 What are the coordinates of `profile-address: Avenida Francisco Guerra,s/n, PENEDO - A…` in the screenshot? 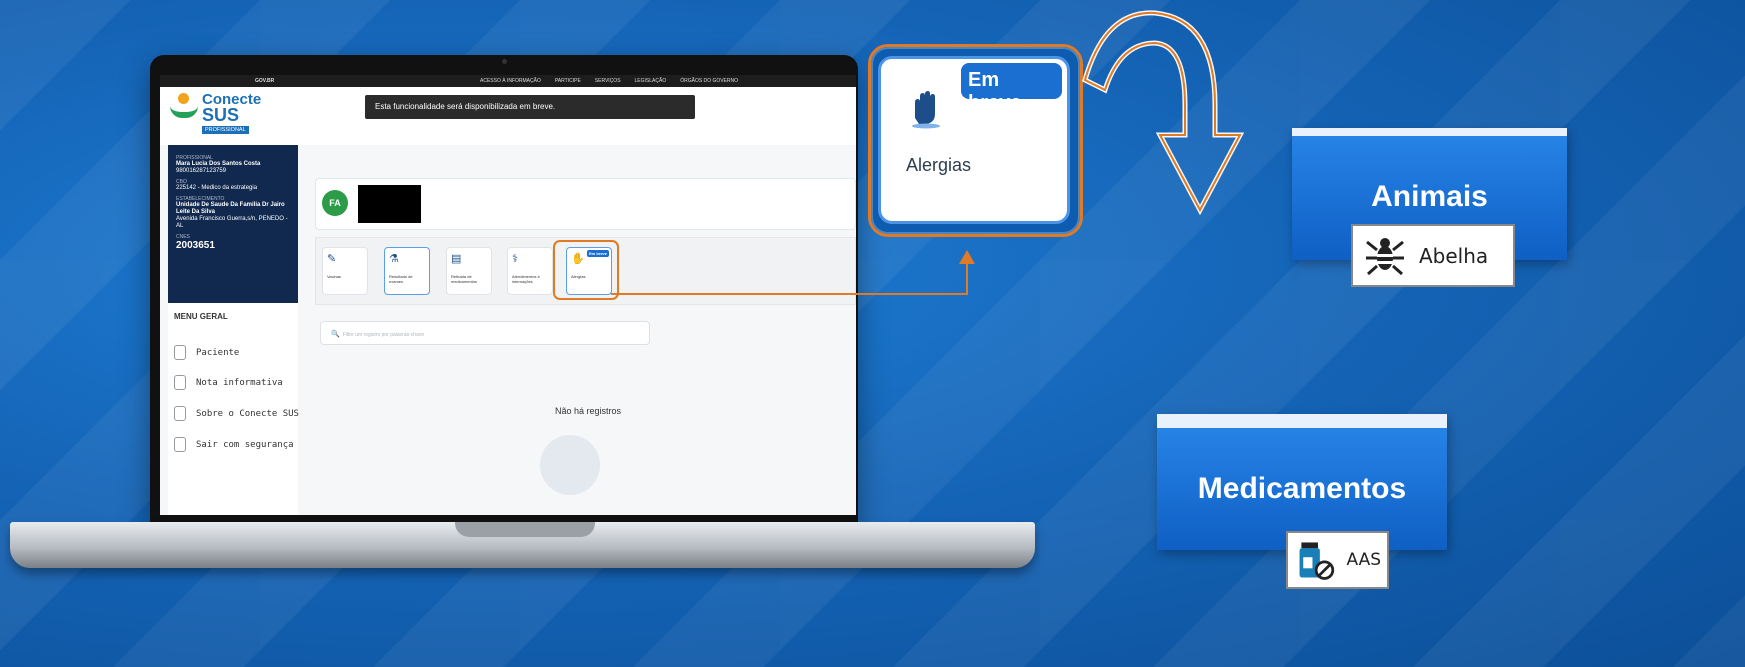 It's located at (232, 222).